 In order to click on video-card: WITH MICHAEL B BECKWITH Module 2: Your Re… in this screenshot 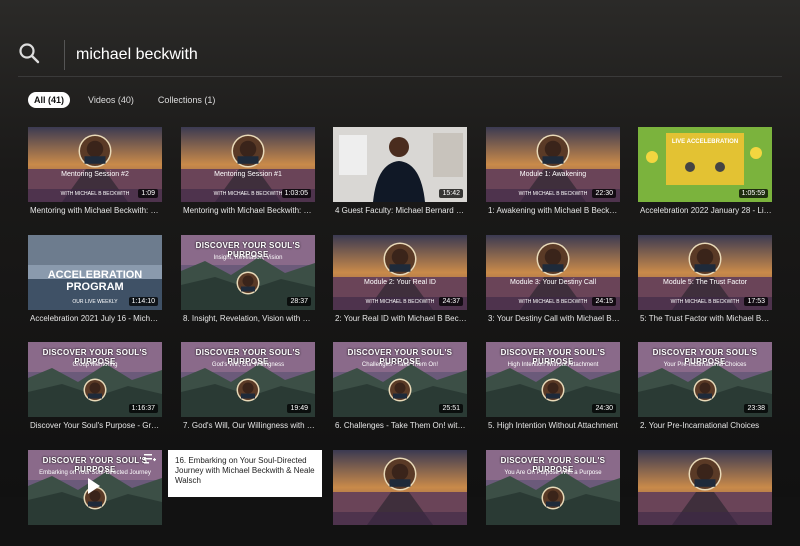, I will do `click(400, 283)`.